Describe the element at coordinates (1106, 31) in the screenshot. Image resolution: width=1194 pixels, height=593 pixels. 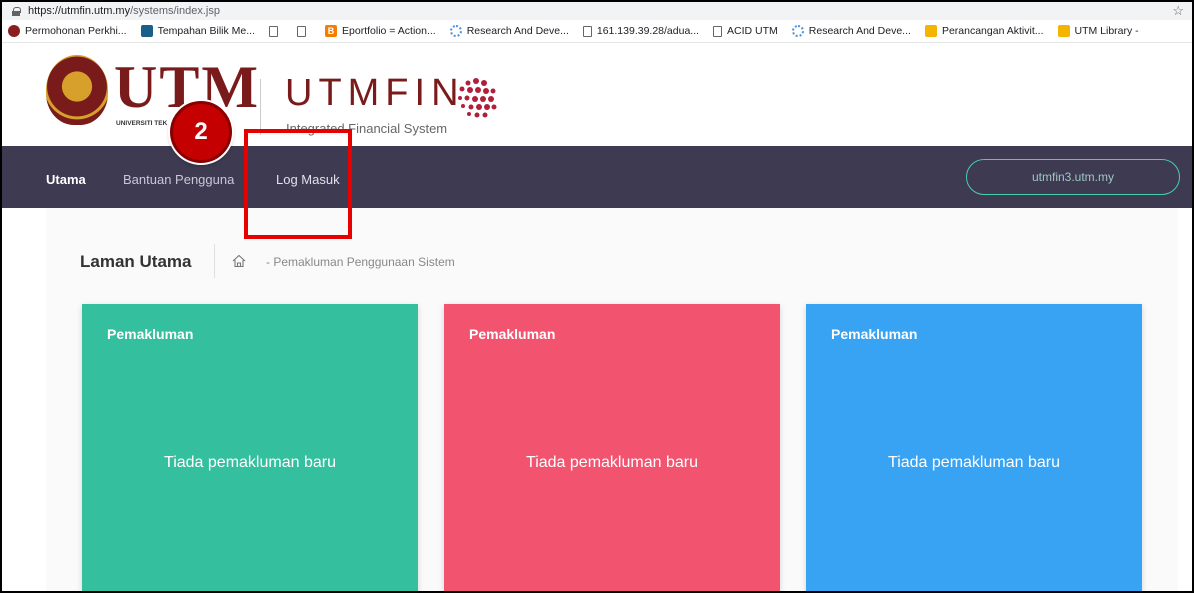
I see `bookmark-label: UTM Library -` at that location.